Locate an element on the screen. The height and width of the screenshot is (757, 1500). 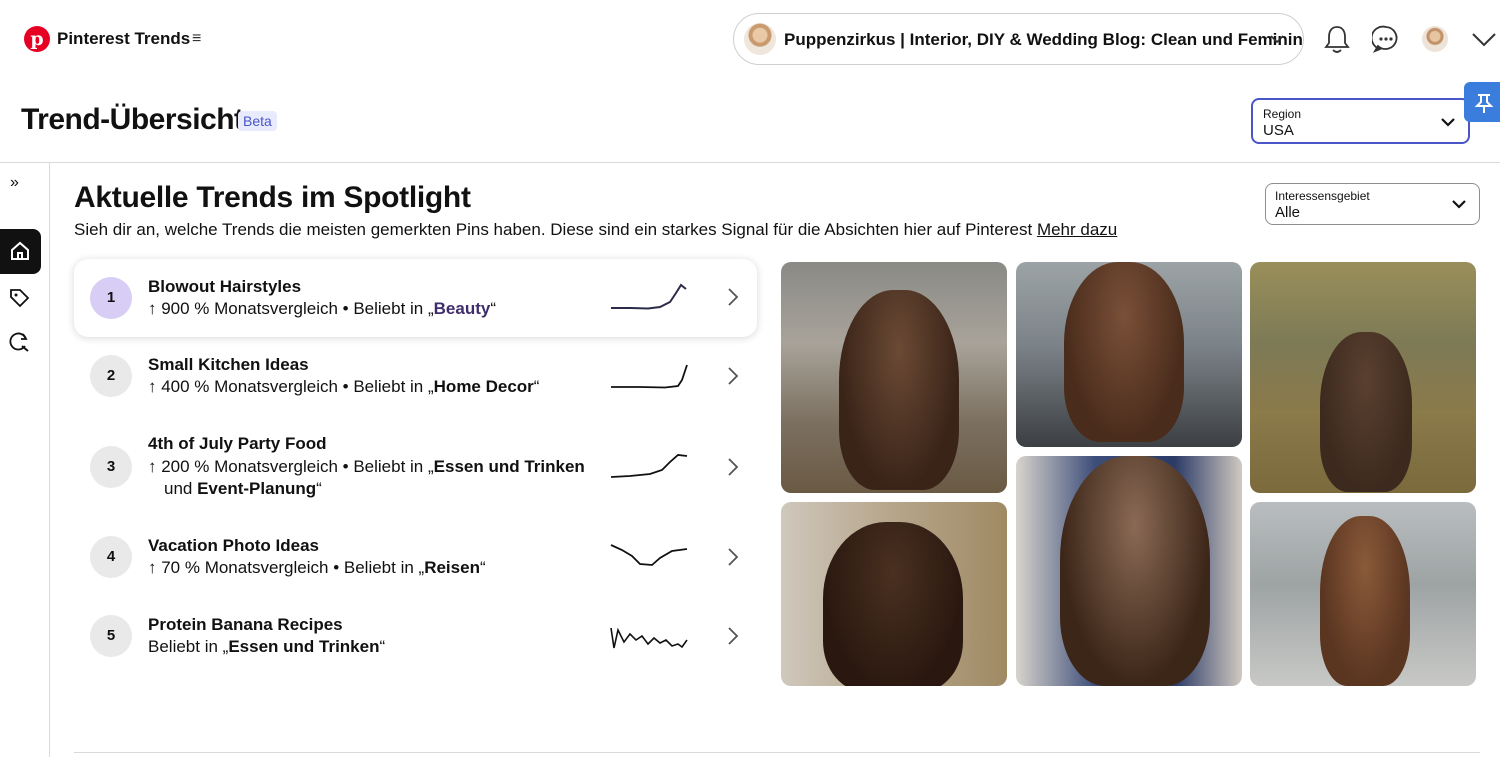
rank-badge: 5 is located at coordinates (111, 636).